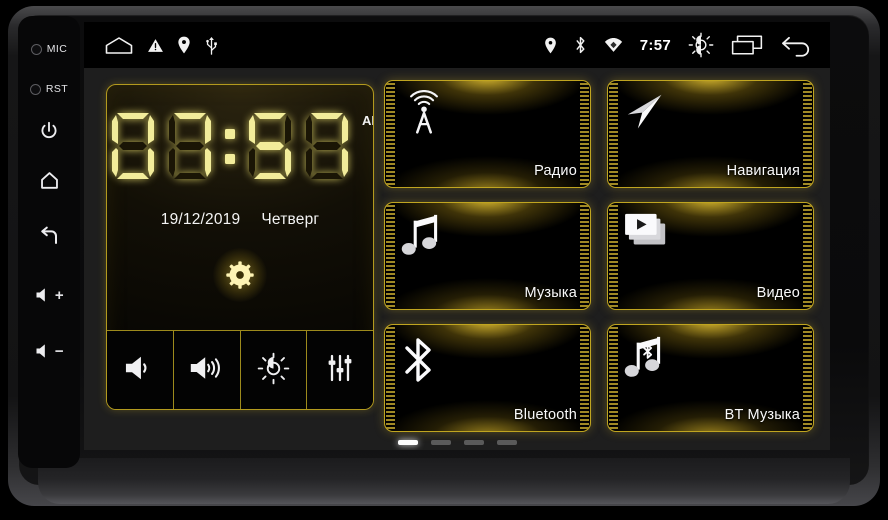 Image resolution: width=888 pixels, height=520 pixels. What do you see at coordinates (59, 351) in the screenshot?
I see `volume-down-label: −` at bounding box center [59, 351].